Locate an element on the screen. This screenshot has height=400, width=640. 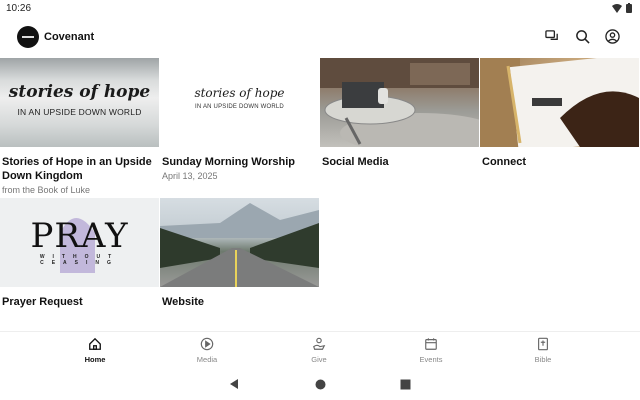
system-navigation-bar is located at coordinates (320, 385).